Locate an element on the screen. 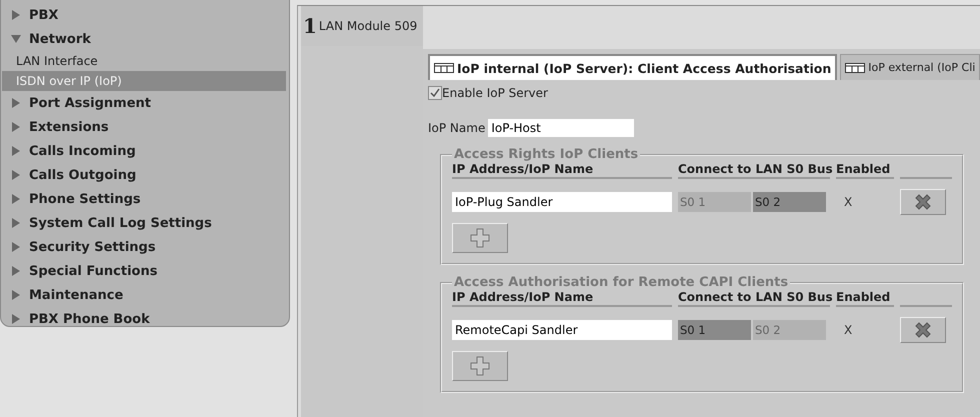 The width and height of the screenshot is (980, 417). sidebar-item: Port Assignment is located at coordinates (148, 103).